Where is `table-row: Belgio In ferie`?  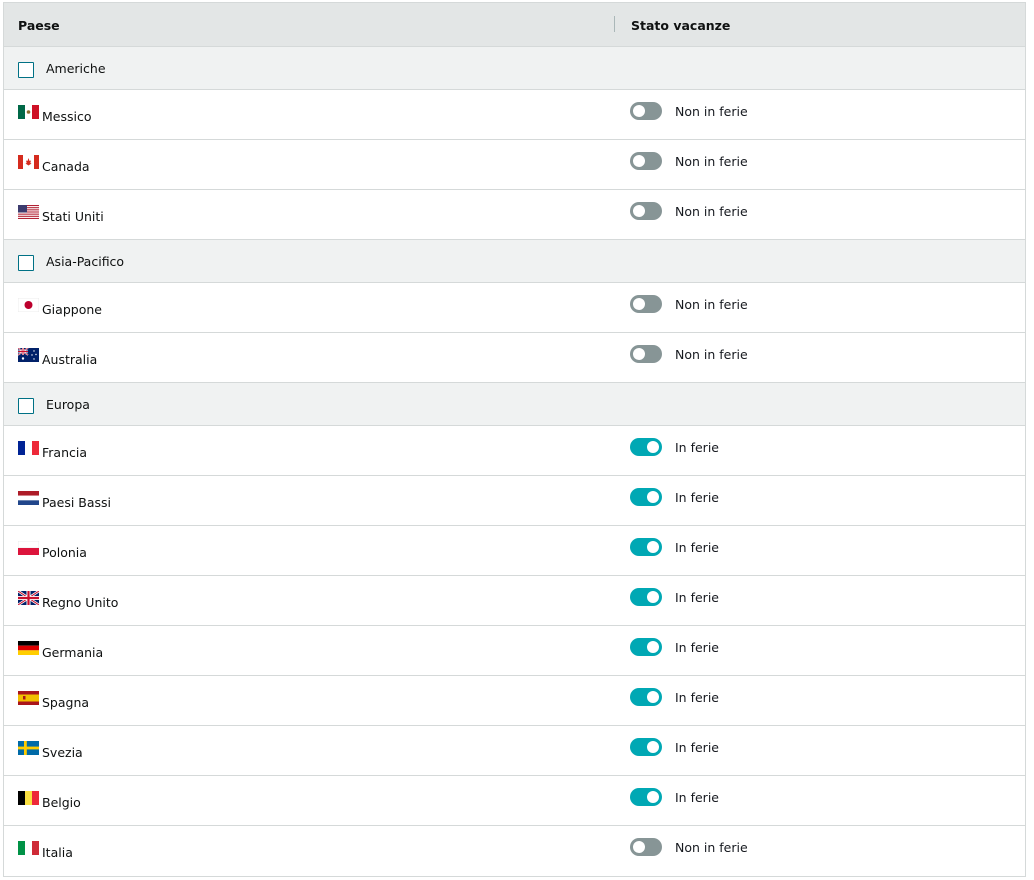
table-row: Belgio In ferie is located at coordinates (514, 801).